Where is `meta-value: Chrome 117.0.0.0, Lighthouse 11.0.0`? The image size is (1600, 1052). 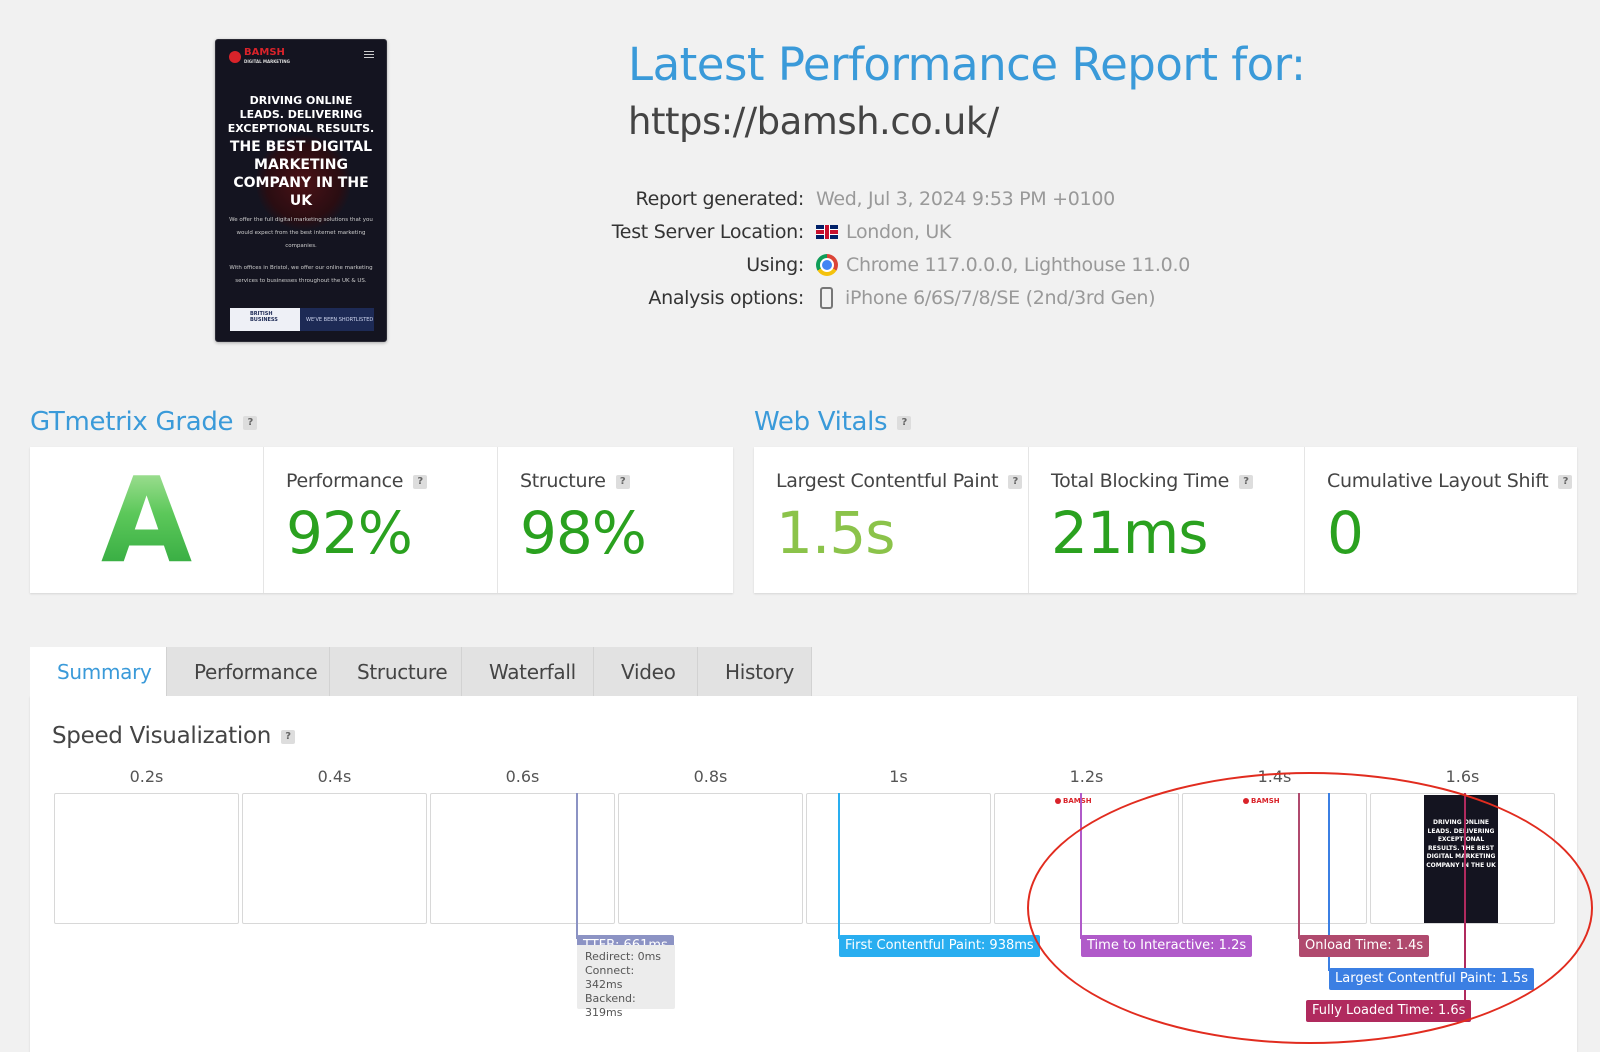
meta-value: Chrome 117.0.0.0, Lighthouse 11.0.0 is located at coordinates (1018, 264).